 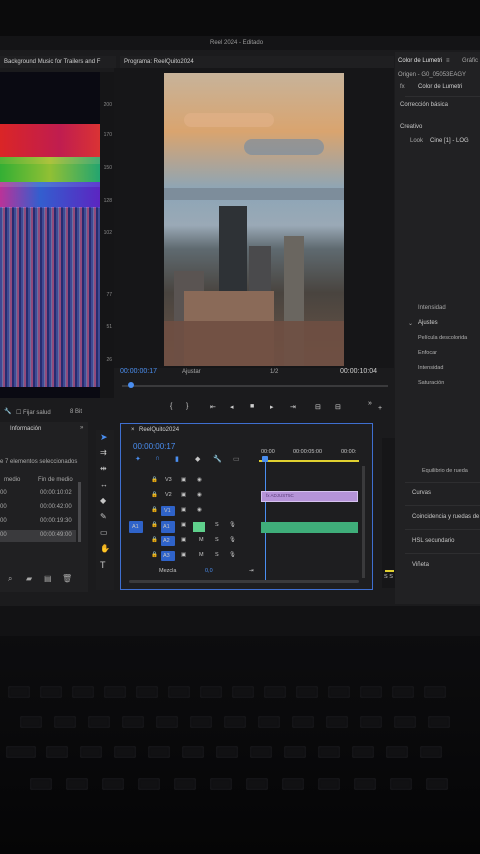 What do you see at coordinates (255, 386) in the screenshot?
I see `program-scrubber` at bounding box center [255, 386].